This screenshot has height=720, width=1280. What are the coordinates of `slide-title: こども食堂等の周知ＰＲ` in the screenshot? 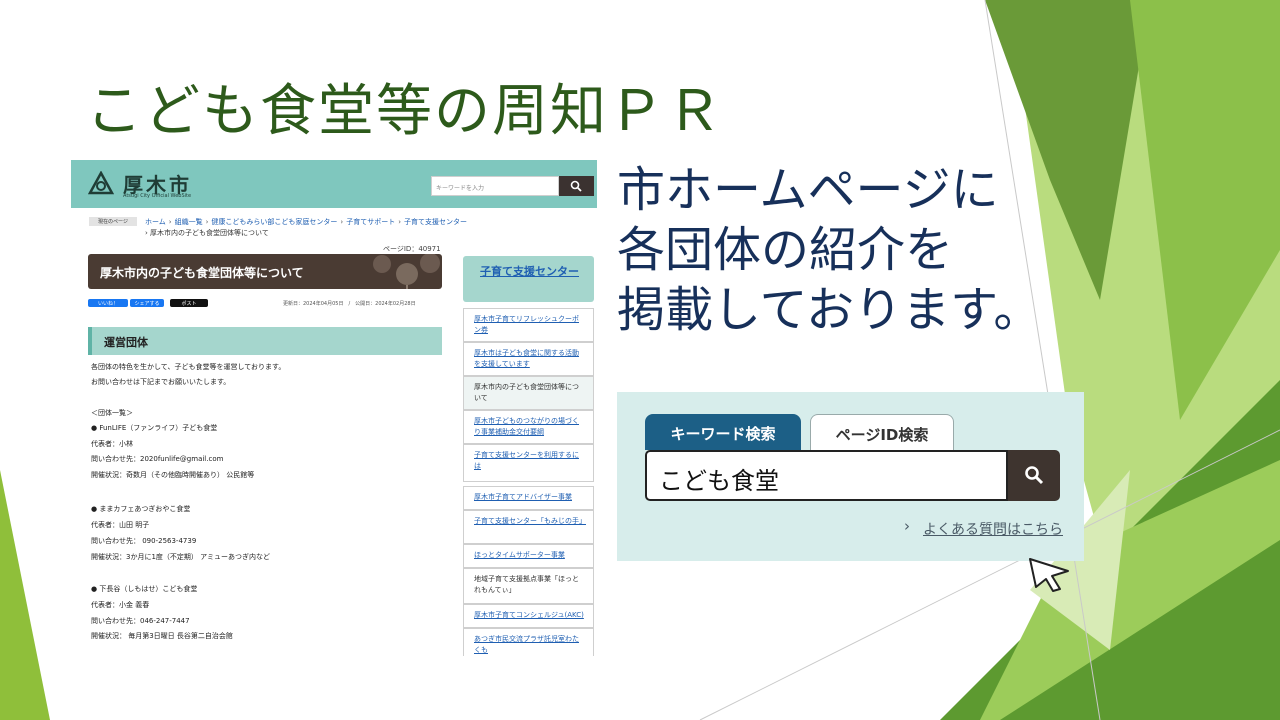 It's located at (405, 111).